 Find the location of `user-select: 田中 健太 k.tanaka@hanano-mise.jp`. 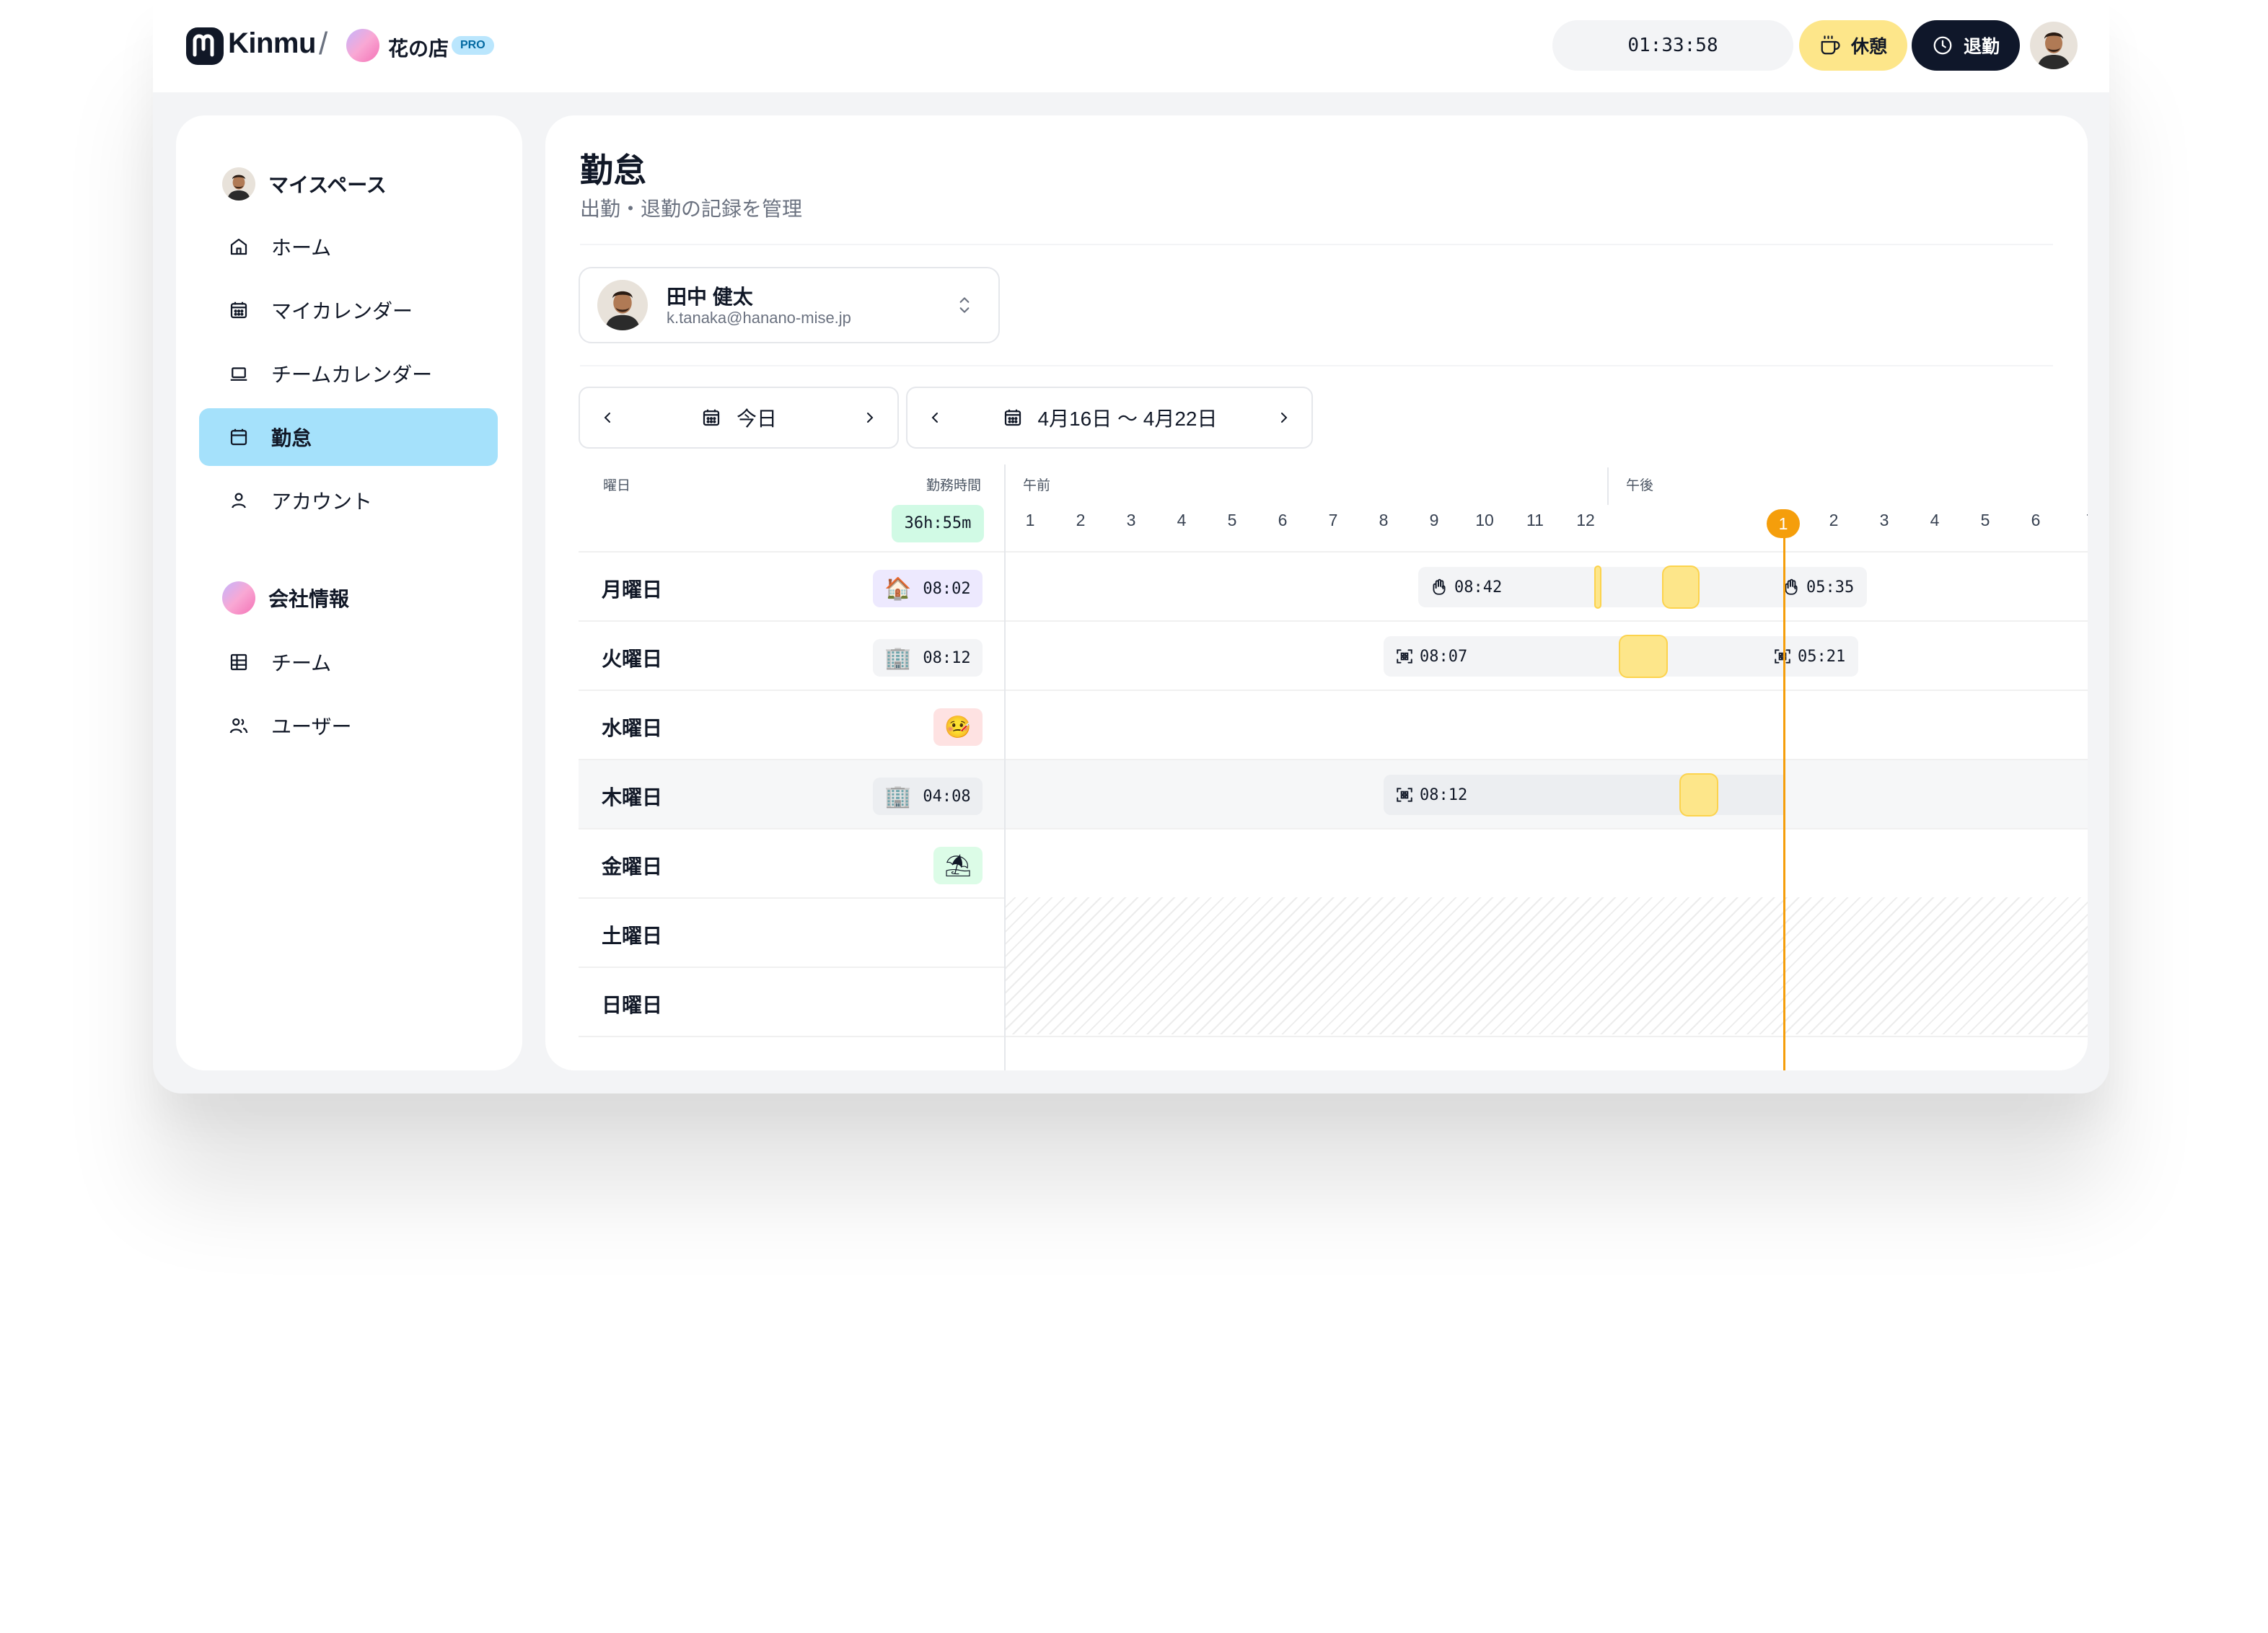

user-select: 田中 健太 k.tanaka@hanano-mise.jp is located at coordinates (789, 305).